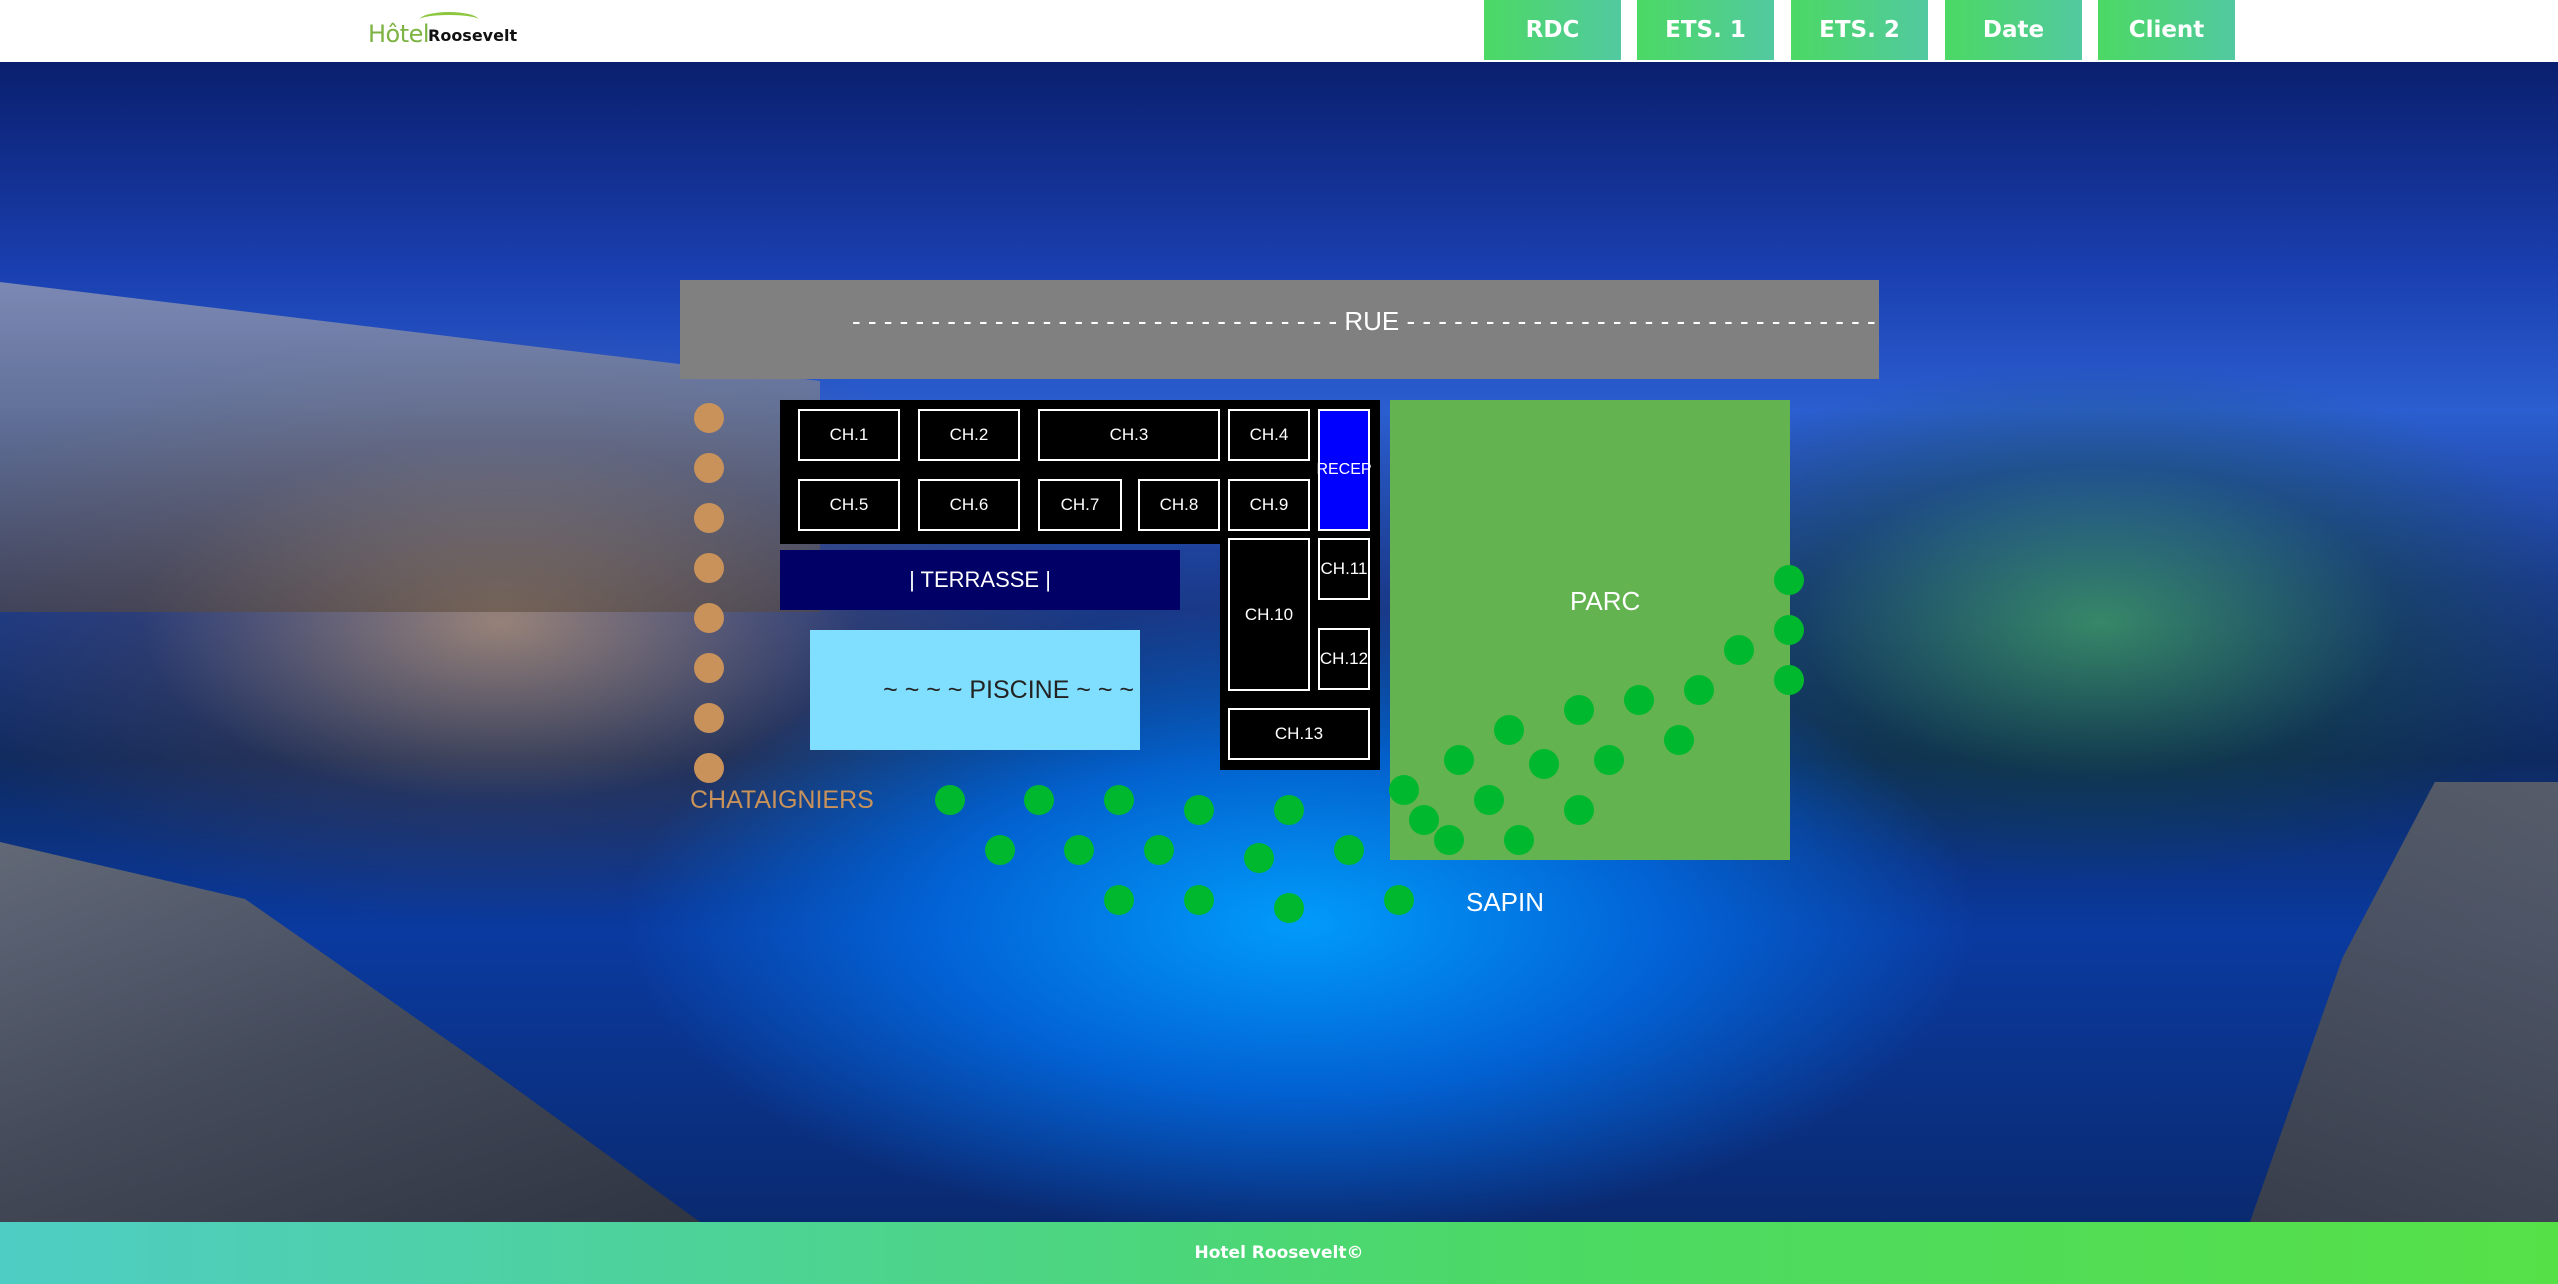 The image size is (2558, 1284). What do you see at coordinates (1129, 435) in the screenshot?
I see `room-ch3: CH.3` at bounding box center [1129, 435].